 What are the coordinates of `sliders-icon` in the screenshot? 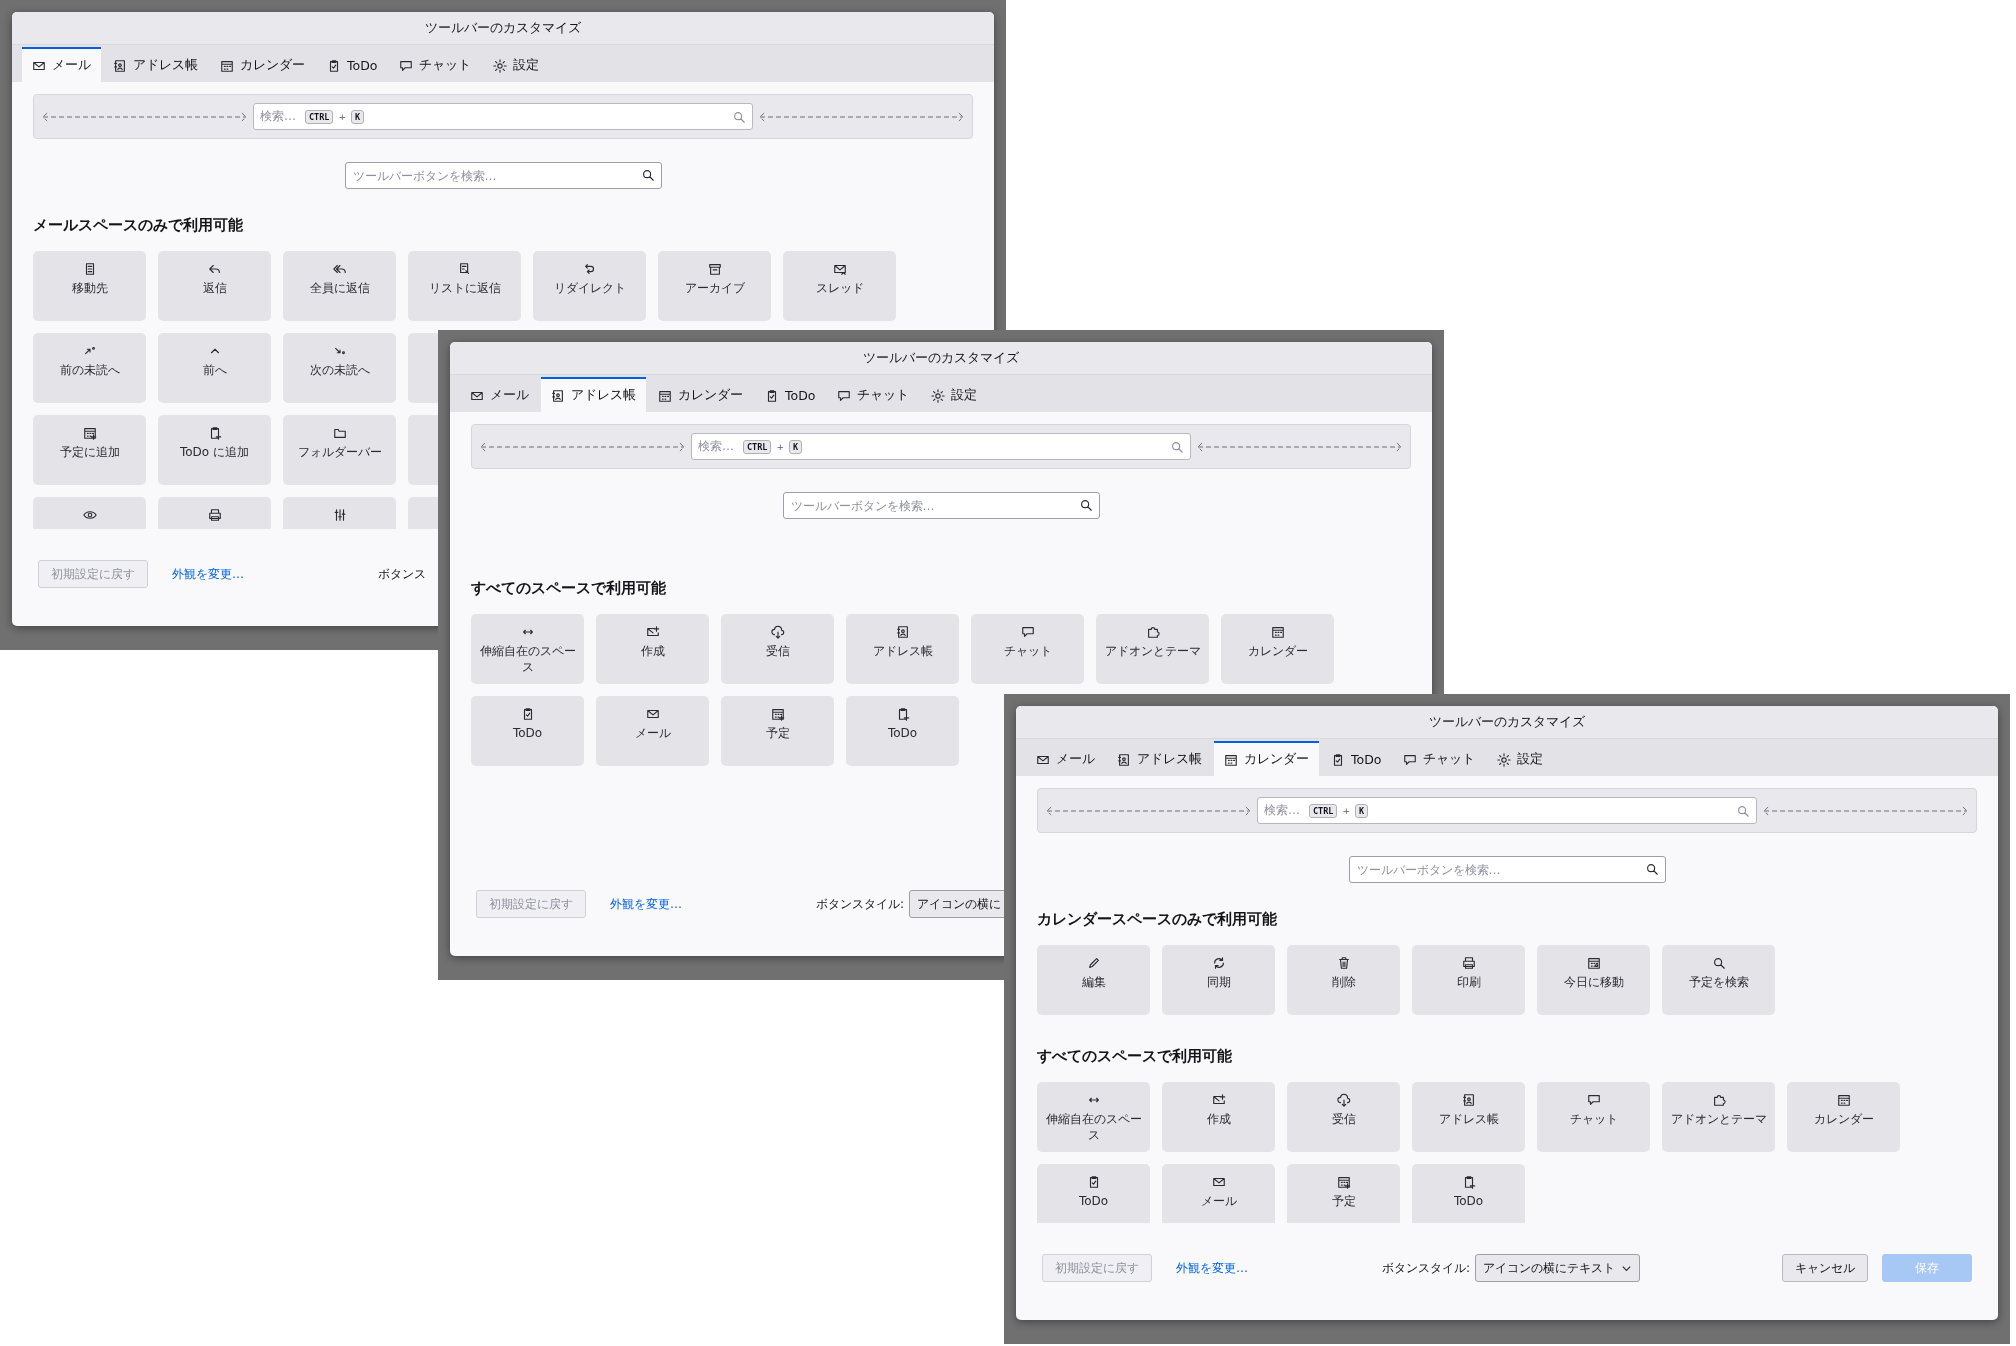 It's located at (339, 515).